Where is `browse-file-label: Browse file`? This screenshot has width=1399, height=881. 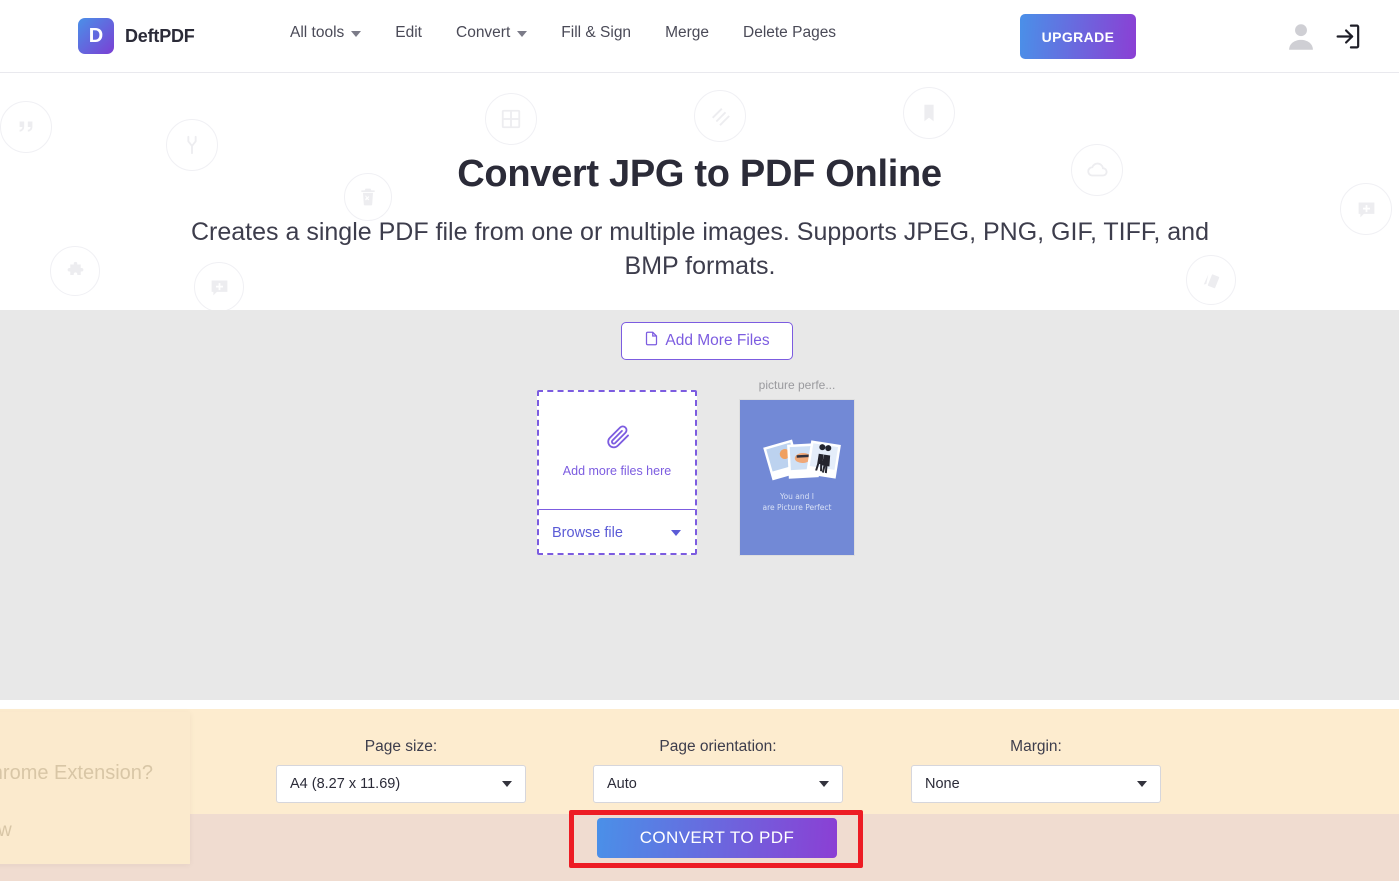
browse-file-label: Browse file is located at coordinates (587, 532).